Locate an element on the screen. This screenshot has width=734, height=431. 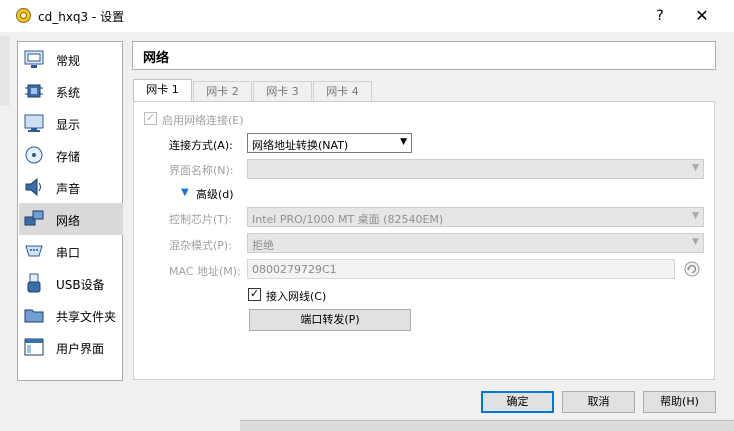
virtualbox-app-icon is located at coordinates (23, 15).